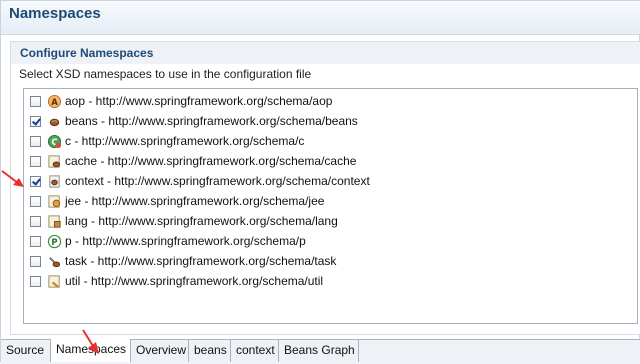  I want to click on checkbox-util, so click(35, 281).